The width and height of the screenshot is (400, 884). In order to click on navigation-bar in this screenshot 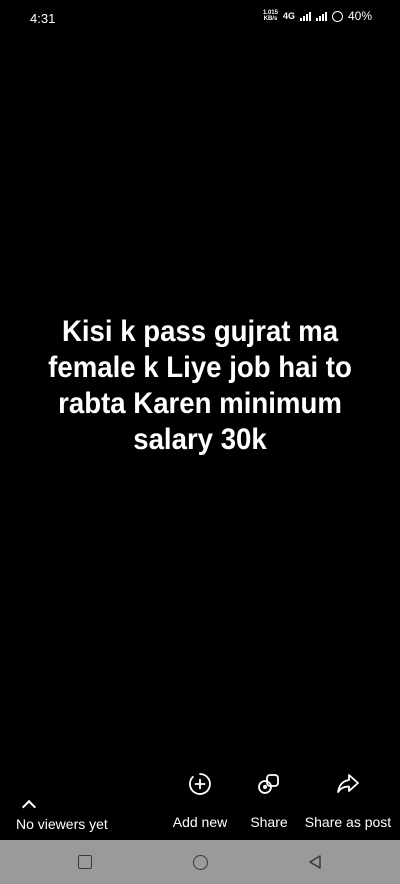, I will do `click(200, 862)`.